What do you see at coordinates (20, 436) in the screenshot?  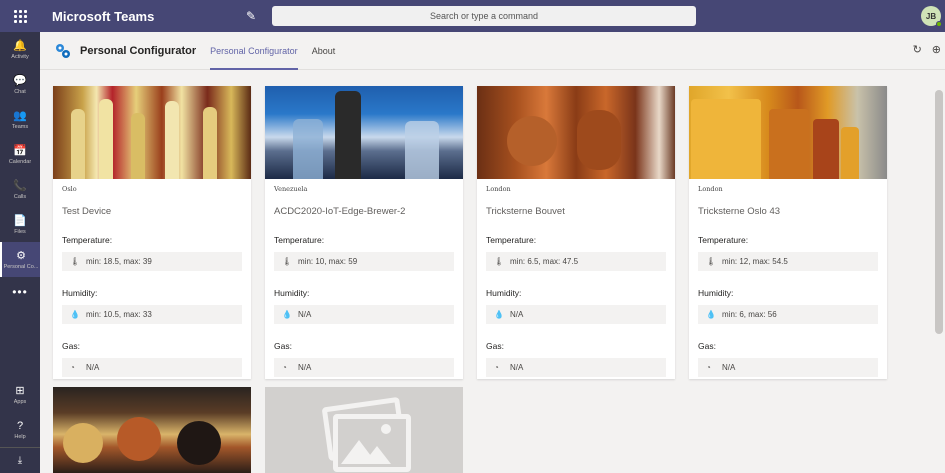 I see `rail-item-label: Help` at bounding box center [20, 436].